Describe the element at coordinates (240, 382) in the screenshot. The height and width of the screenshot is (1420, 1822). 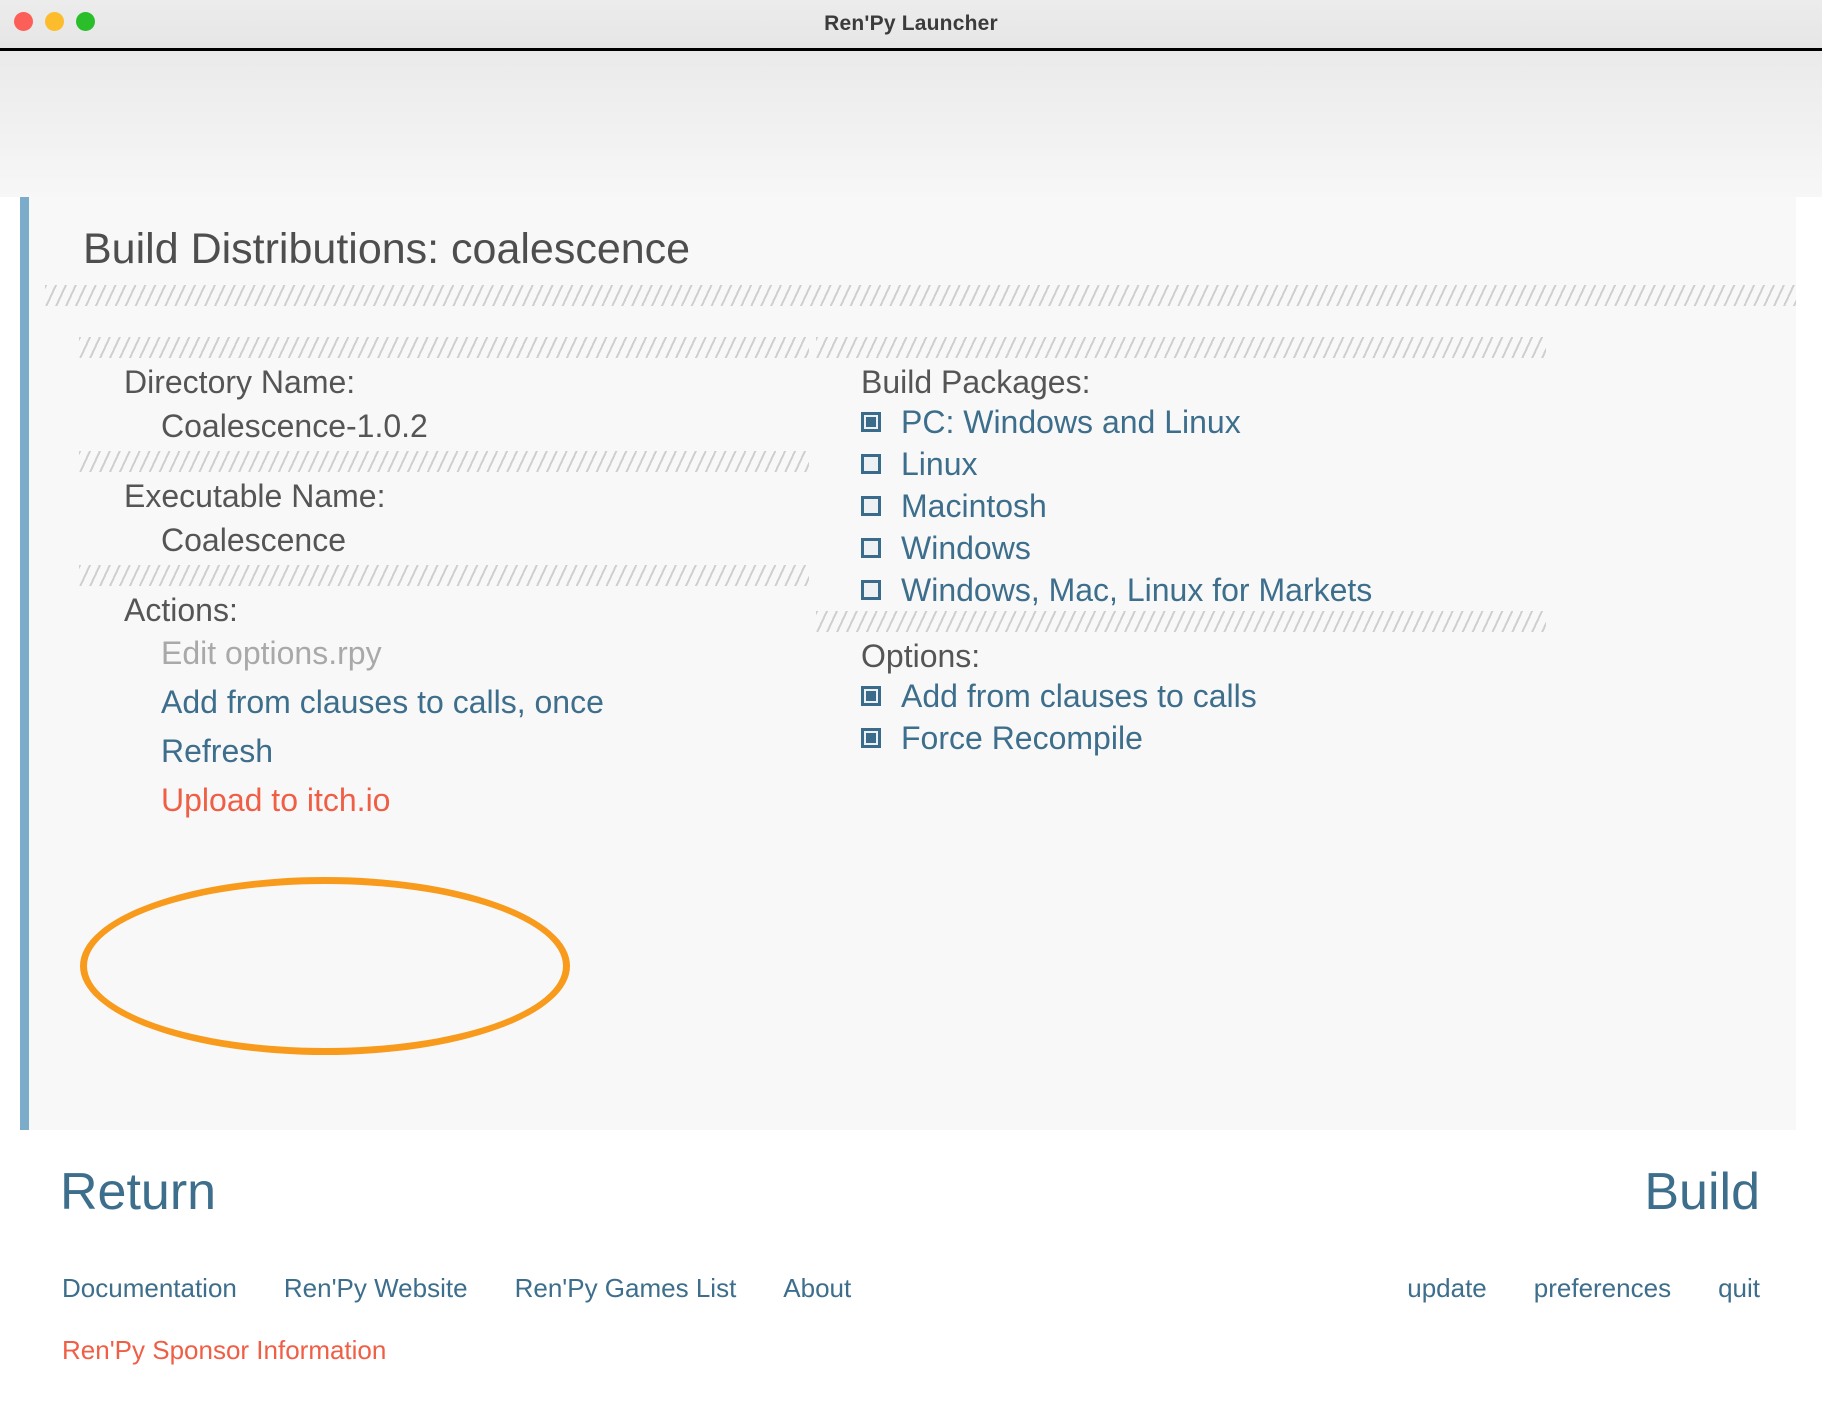
I see `directory-name-label: Directory Name:` at that location.